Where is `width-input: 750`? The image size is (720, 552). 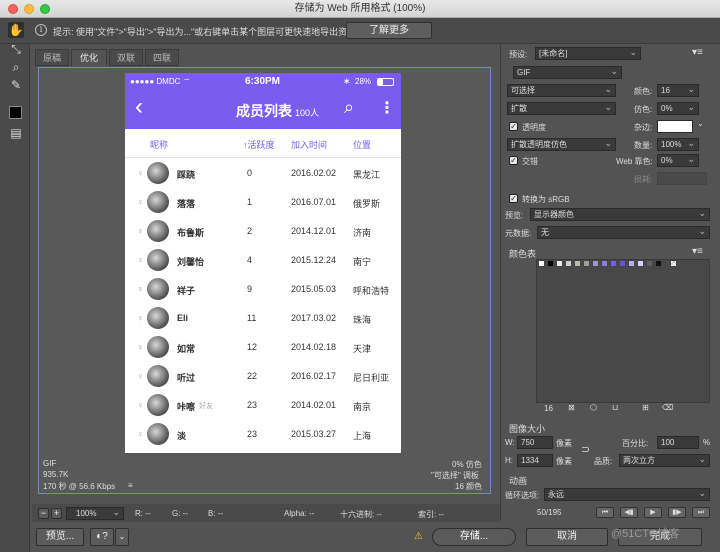 width-input: 750 is located at coordinates (535, 442).